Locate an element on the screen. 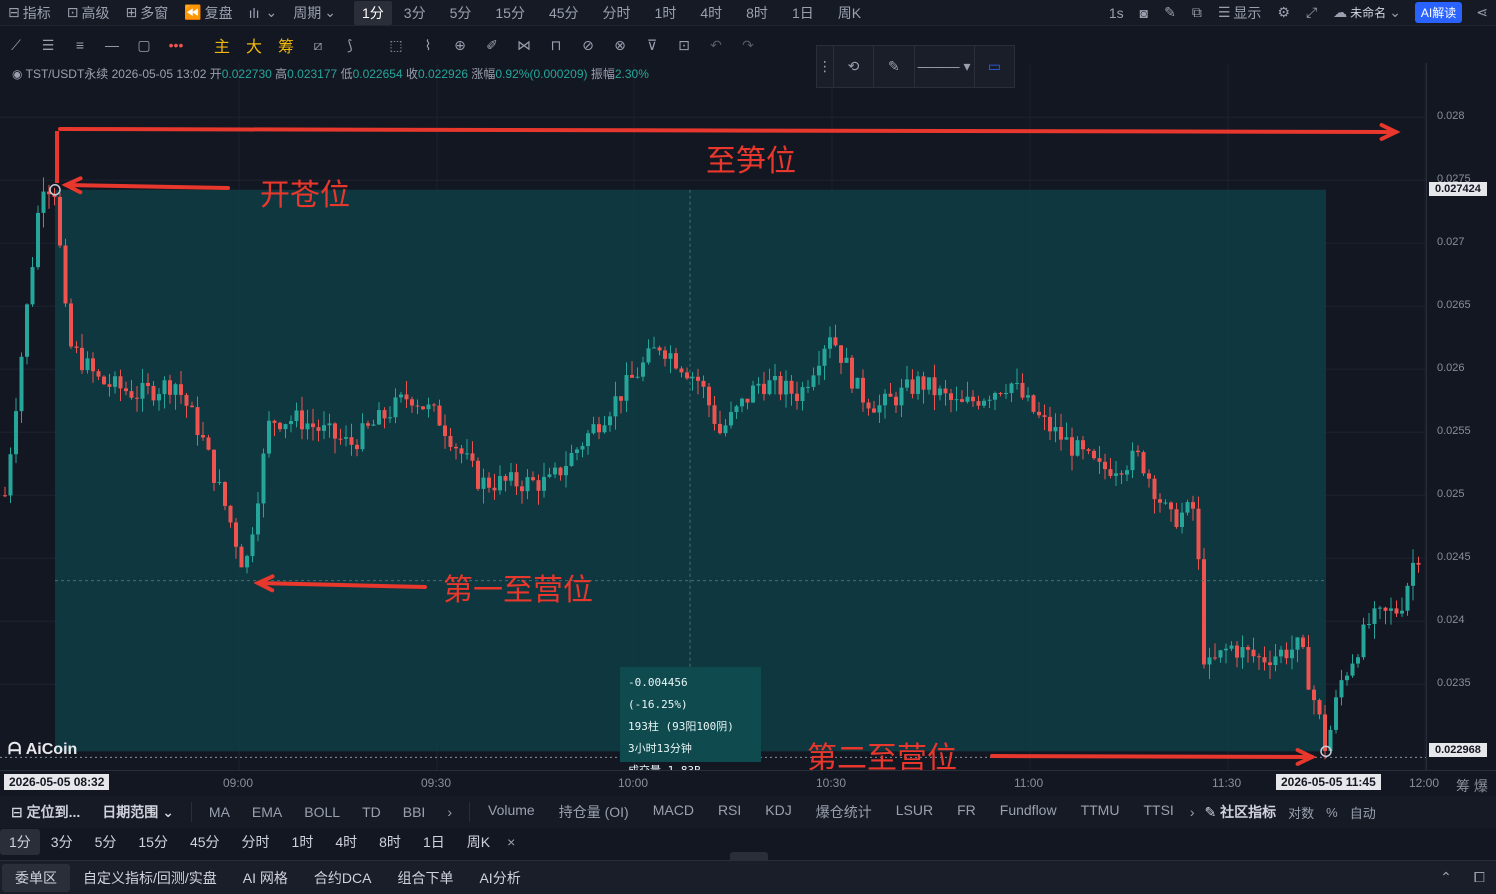 The image size is (1496, 894). sub-indicator-2: MACD is located at coordinates (673, 812).